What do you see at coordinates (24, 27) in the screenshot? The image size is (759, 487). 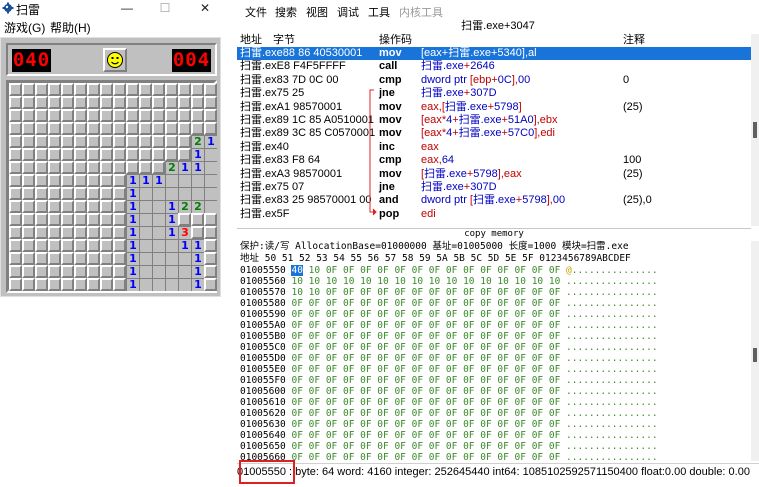 I see `menu-game: 游戏(G)` at bounding box center [24, 27].